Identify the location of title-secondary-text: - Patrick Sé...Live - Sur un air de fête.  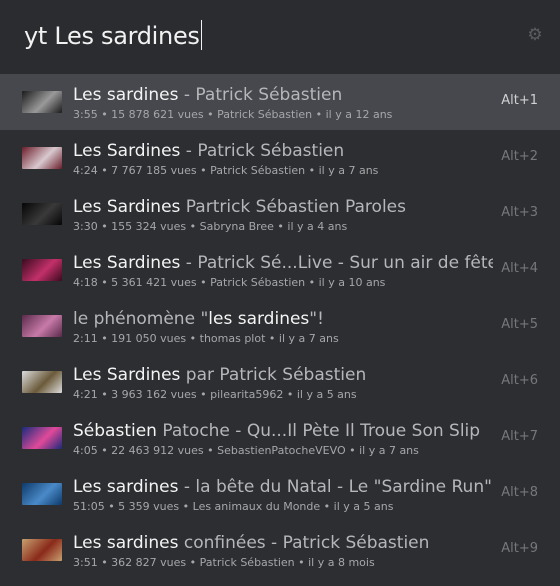
(336, 263).